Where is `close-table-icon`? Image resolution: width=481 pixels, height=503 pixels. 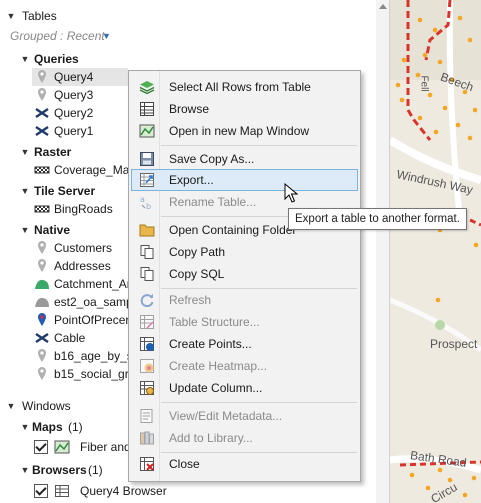
close-table-icon is located at coordinates (147, 464).